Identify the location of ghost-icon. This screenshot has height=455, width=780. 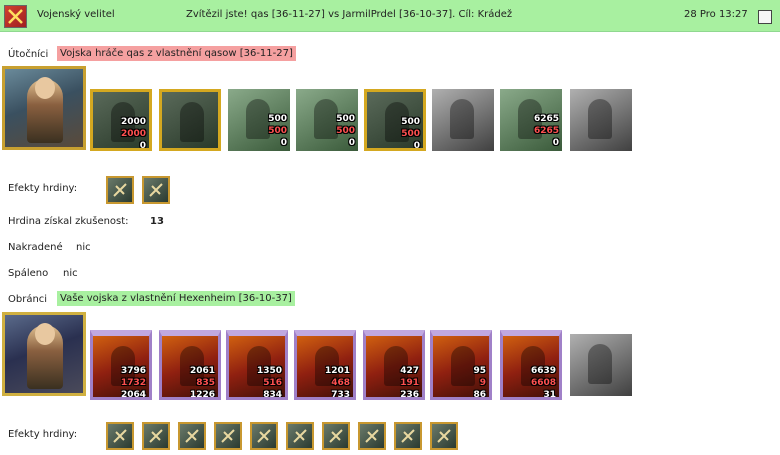
(601, 120).